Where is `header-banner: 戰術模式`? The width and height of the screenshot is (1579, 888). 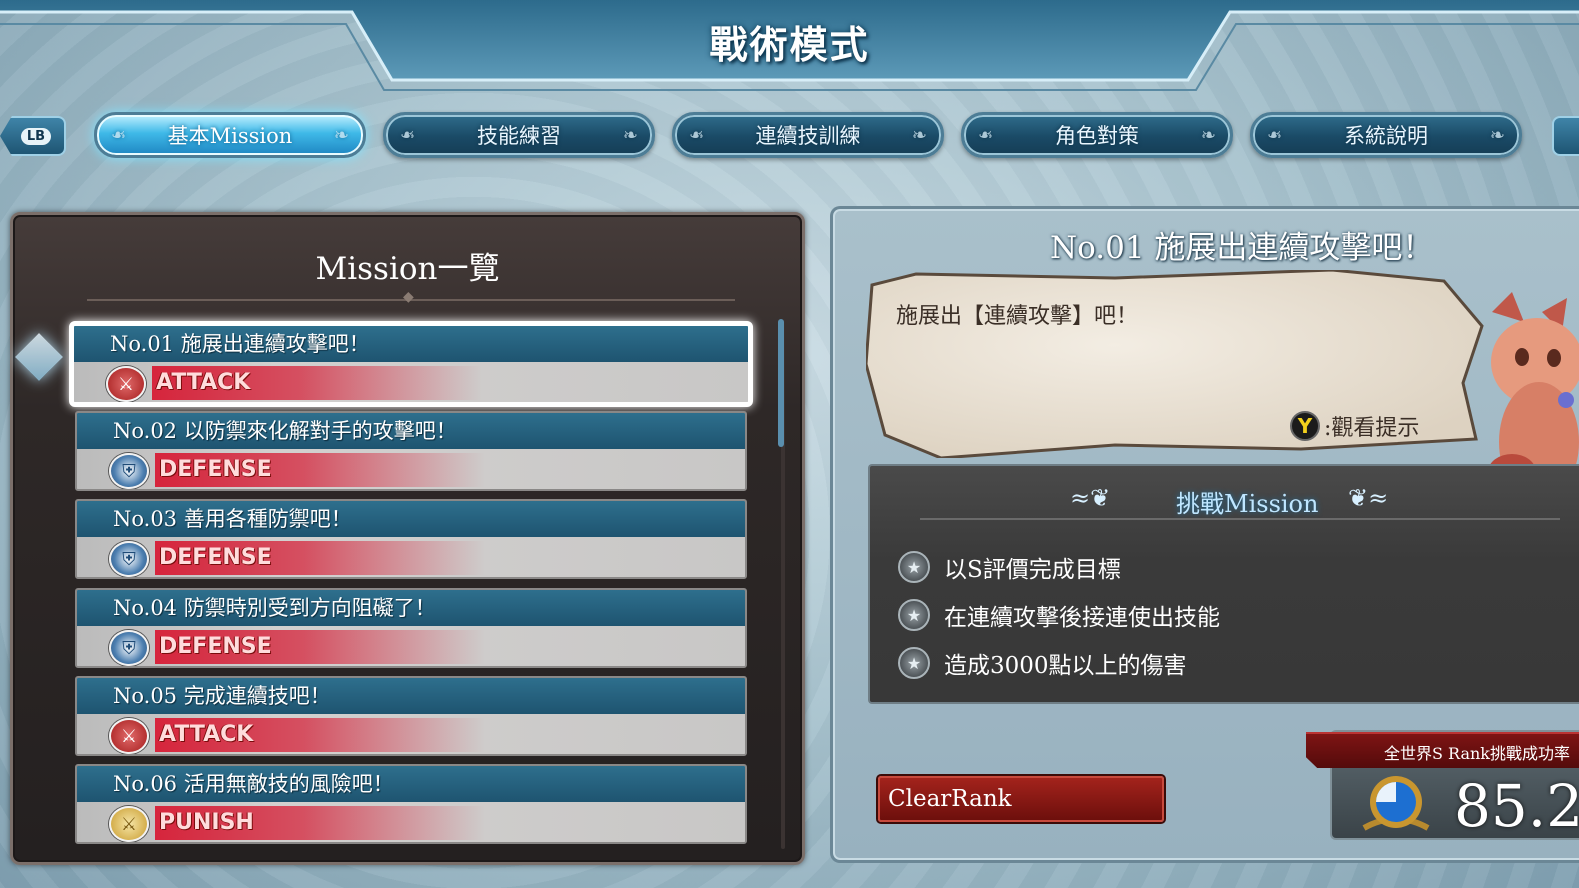
header-banner: 戰術模式 is located at coordinates (789, 46).